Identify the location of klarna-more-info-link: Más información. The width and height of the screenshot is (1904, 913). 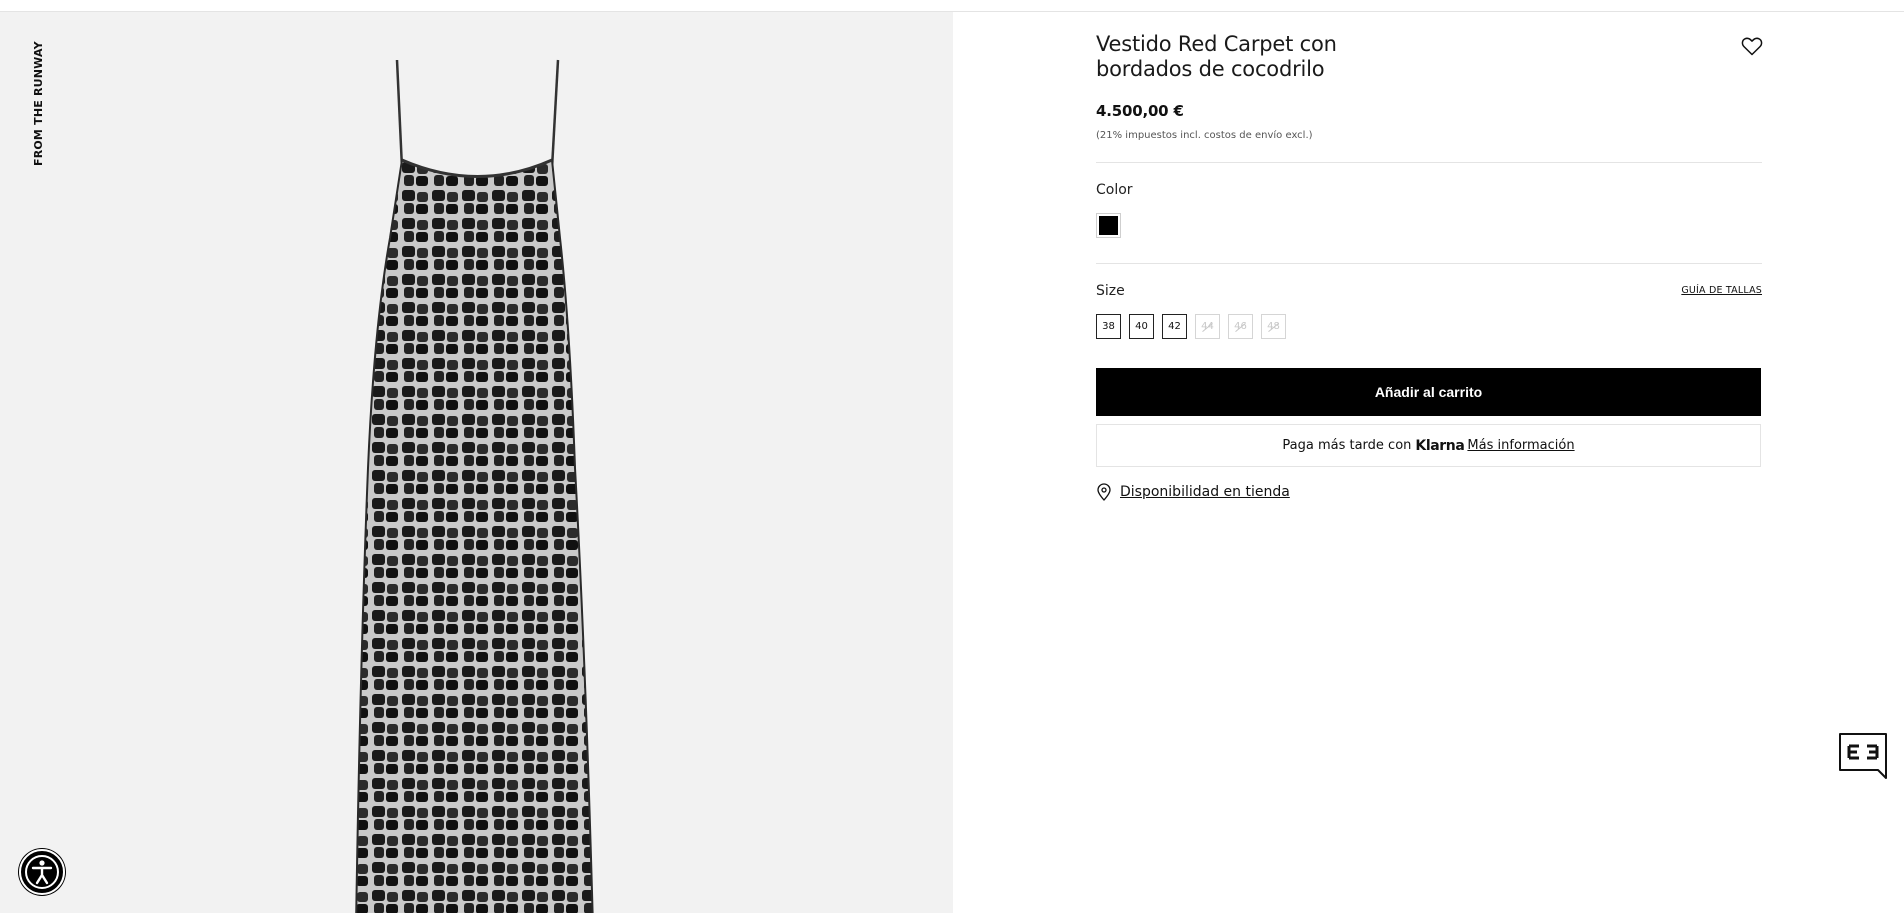
(1520, 445).